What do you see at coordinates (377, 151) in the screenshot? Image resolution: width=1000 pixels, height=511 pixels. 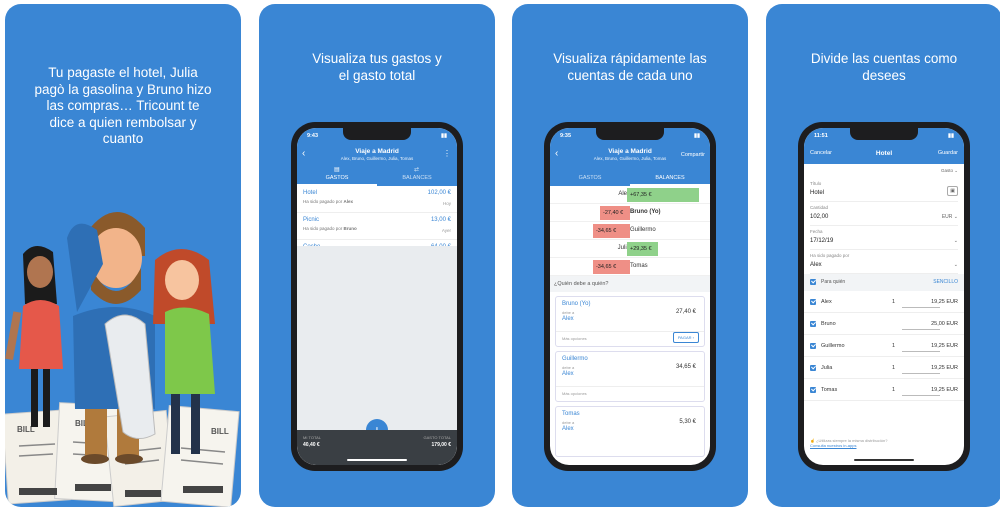 I see `trip-title: Viaje a Madrid` at bounding box center [377, 151].